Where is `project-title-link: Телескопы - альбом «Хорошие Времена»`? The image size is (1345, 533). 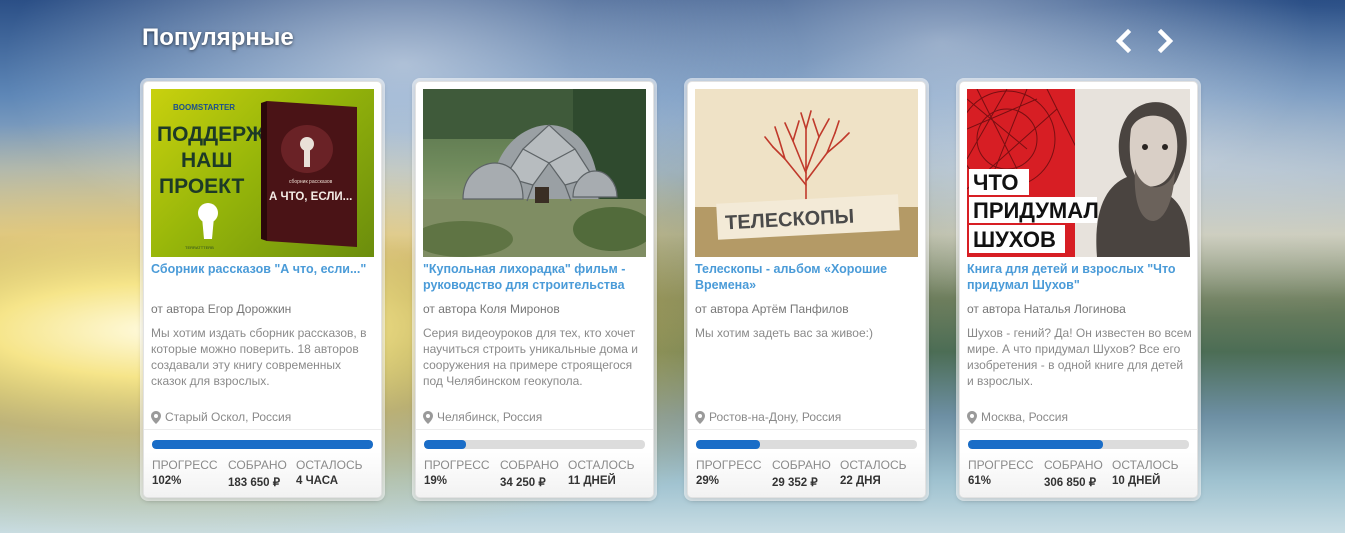 project-title-link: Телескопы - альбом «Хорошие Времена» is located at coordinates (807, 277).